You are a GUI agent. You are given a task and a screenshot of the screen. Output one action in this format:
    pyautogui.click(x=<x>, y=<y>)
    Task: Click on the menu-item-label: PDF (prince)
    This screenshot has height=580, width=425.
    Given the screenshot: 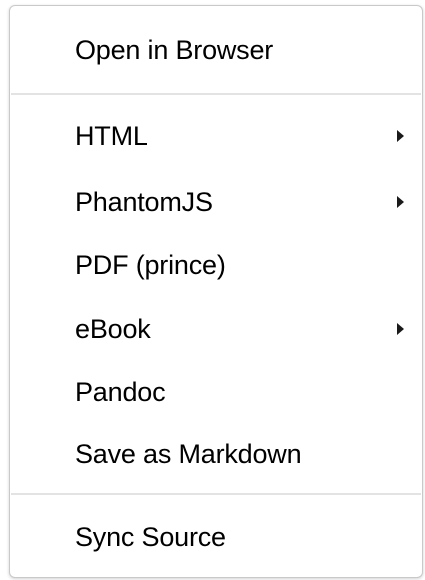 What is the action you would take?
    pyautogui.click(x=150, y=264)
    